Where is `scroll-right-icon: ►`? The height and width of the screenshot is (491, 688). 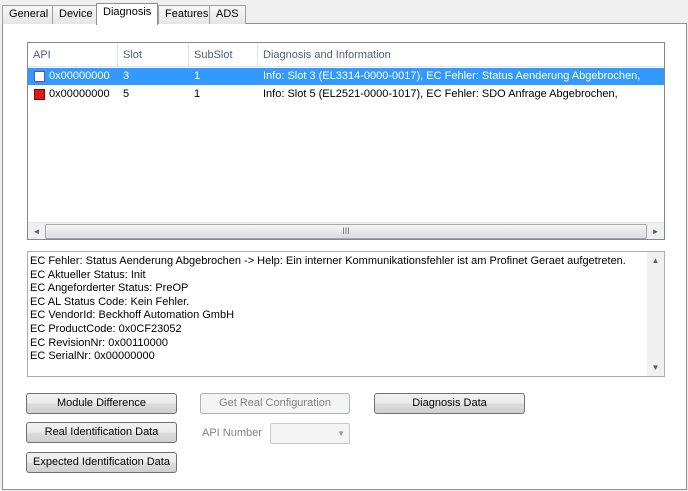
scroll-right-icon: ► is located at coordinates (655, 231).